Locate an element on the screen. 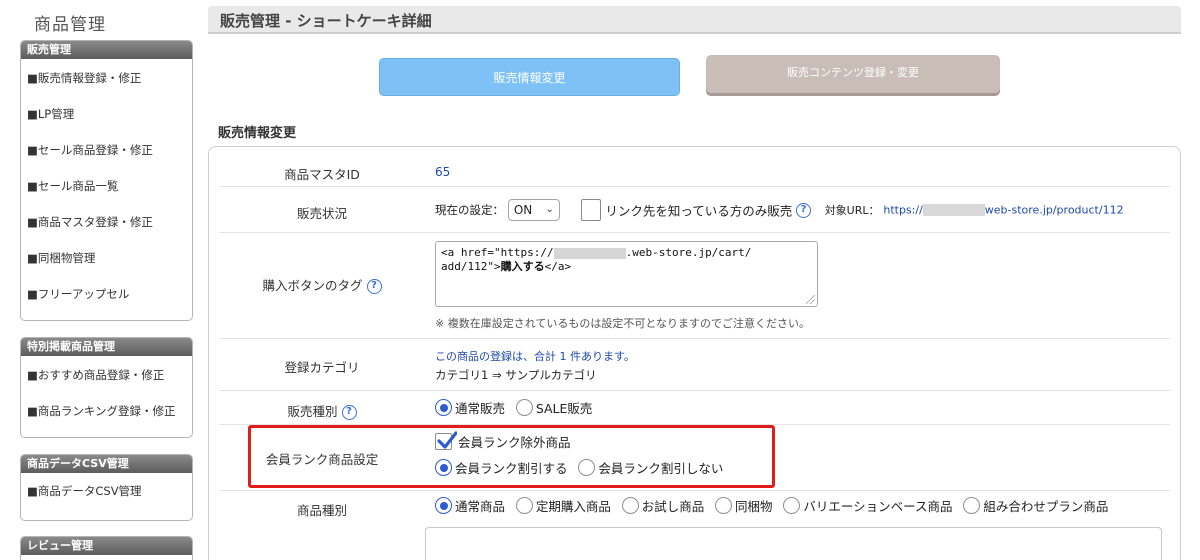 The width and height of the screenshot is (1200, 560). field-label: 販売種別 ? is located at coordinates (322, 410).